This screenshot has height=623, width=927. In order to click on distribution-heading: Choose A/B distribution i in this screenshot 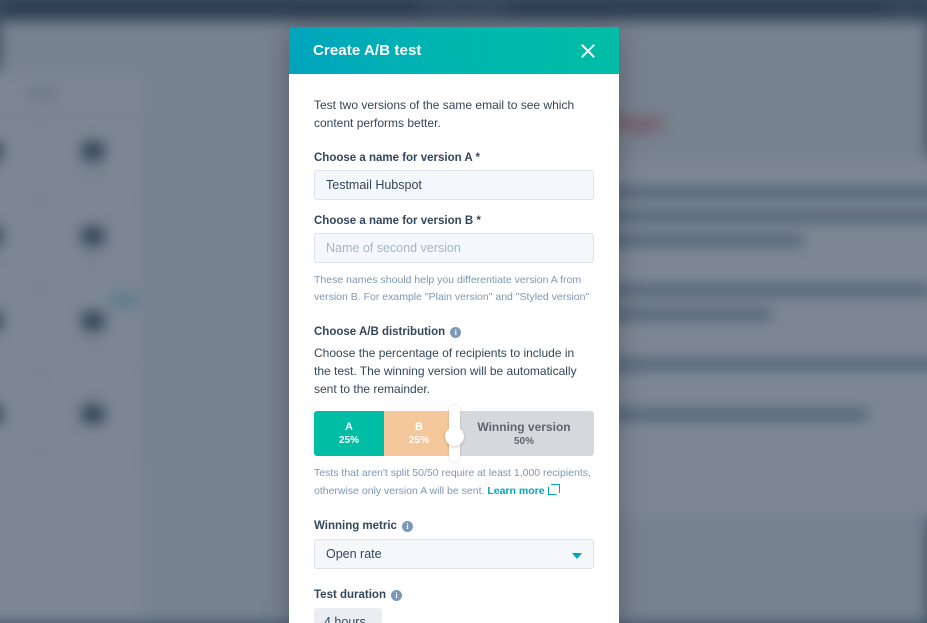, I will do `click(454, 332)`.